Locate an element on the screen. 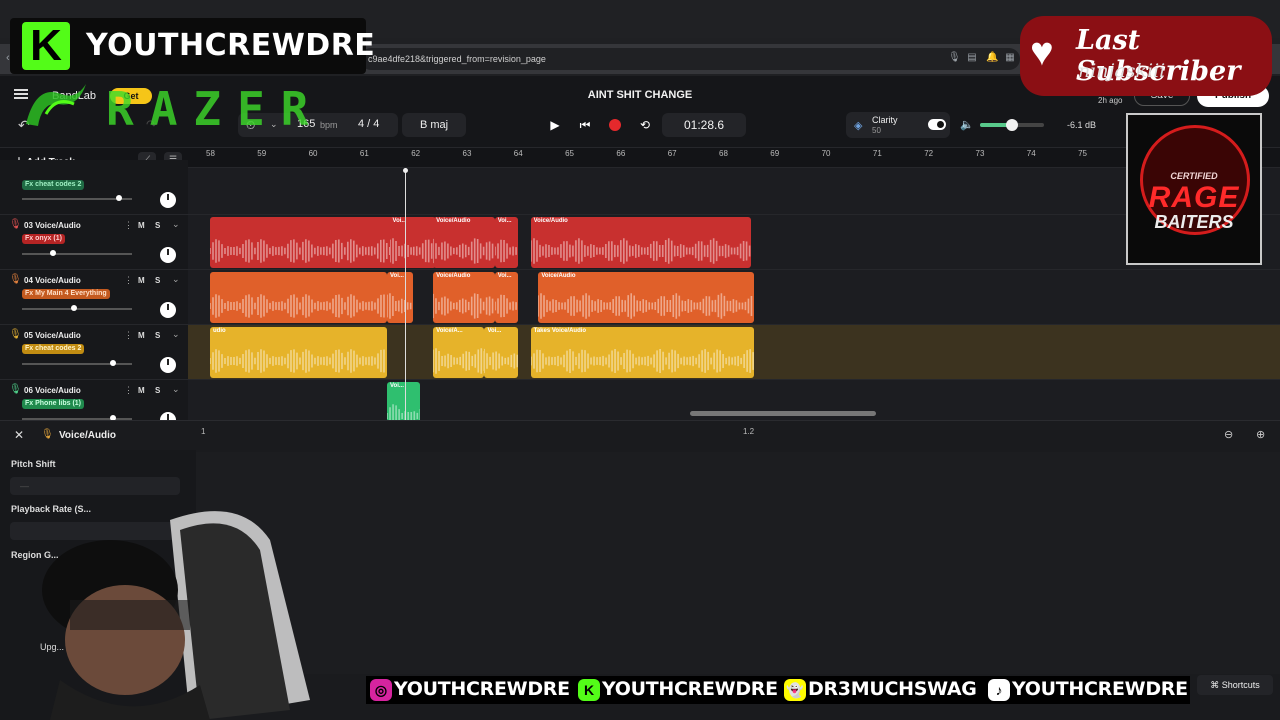  track-header: 🎙 03 Voice/Audio ⋮ M S ⌄ Fx onyx (1) is located at coordinates (94, 242).